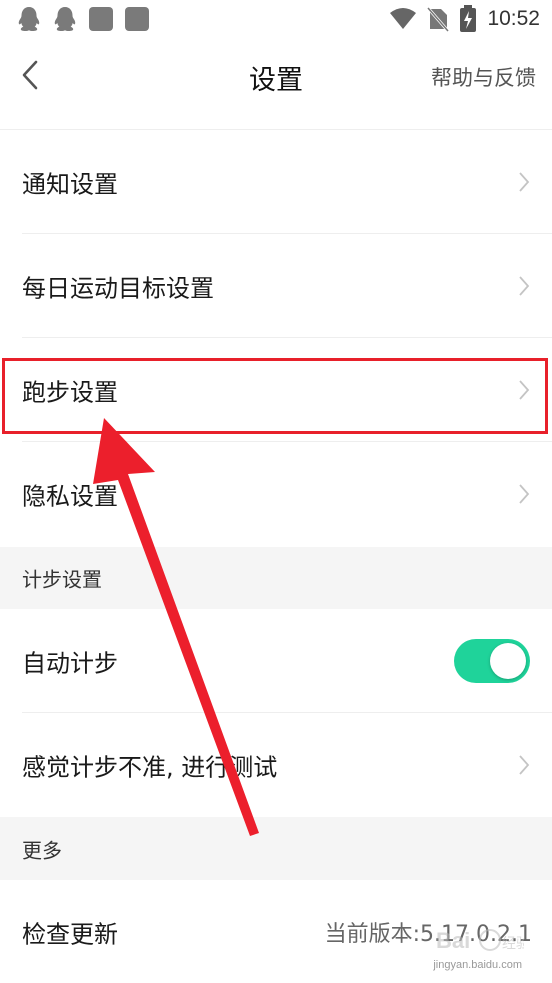  What do you see at coordinates (276, 76) in the screenshot?
I see `nav-bar: 设置 帮助与反馈` at bounding box center [276, 76].